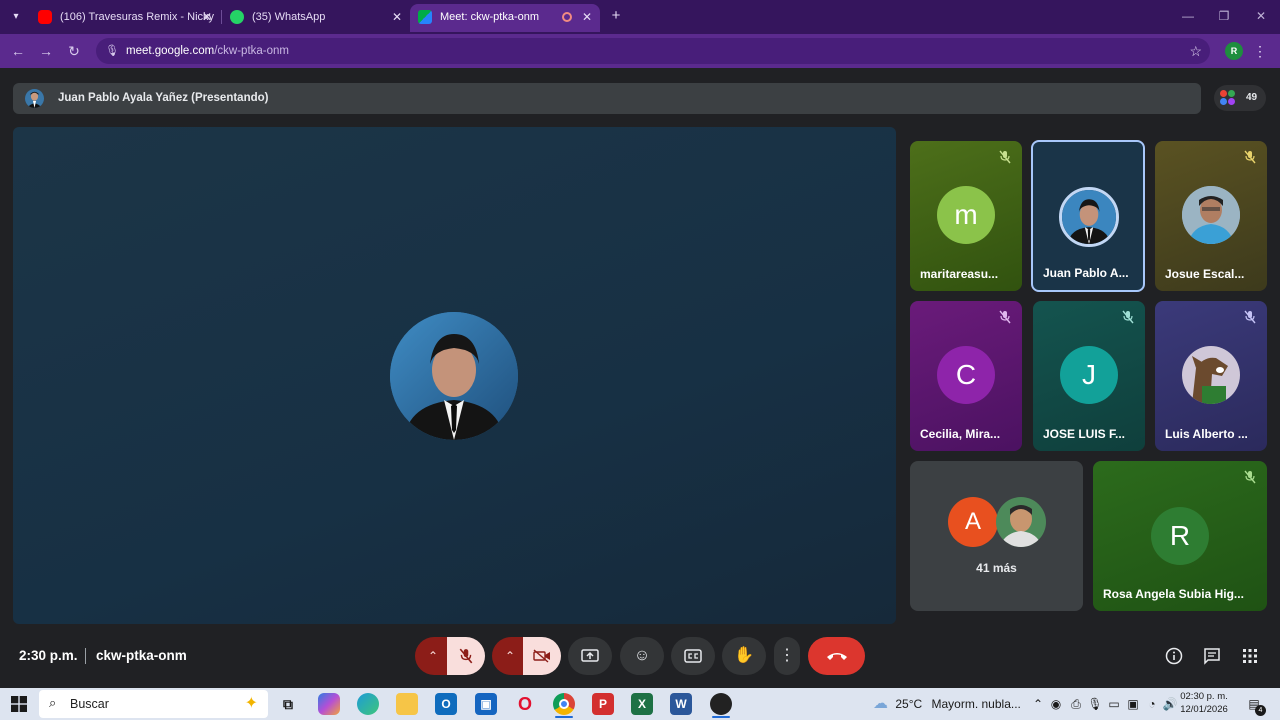 This screenshot has height=720, width=1280. Describe the element at coordinates (89, 704) in the screenshot. I see `search-placeholder: Buscar` at that location.